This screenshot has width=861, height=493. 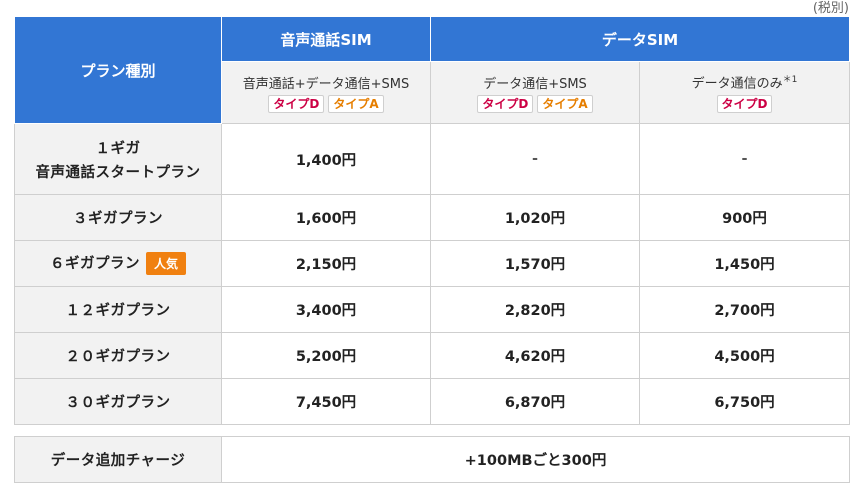 What do you see at coordinates (744, 217) in the screenshot?
I see `data-only-price-cell: 900円` at bounding box center [744, 217].